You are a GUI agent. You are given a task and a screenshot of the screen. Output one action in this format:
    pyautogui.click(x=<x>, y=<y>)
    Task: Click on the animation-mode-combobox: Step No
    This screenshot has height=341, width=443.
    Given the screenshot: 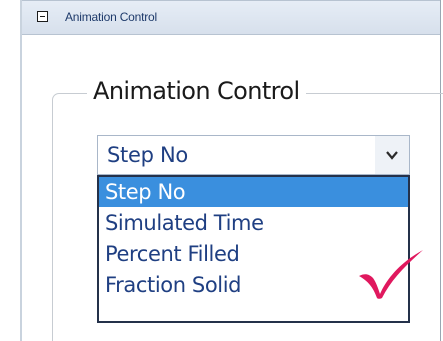 What is the action you would take?
    pyautogui.click(x=253, y=155)
    